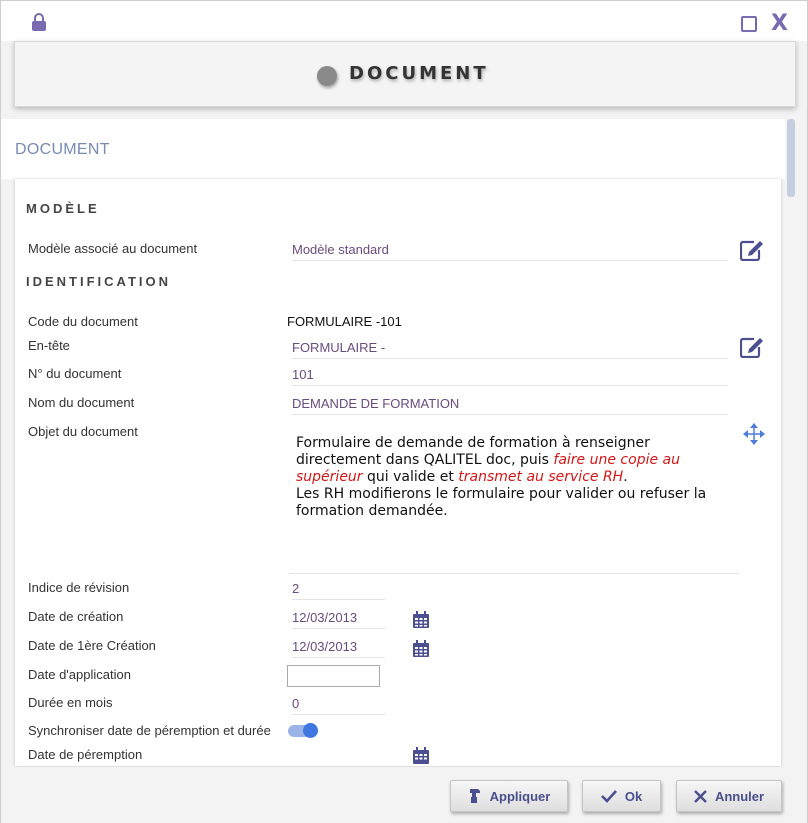  I want to click on divider, so click(514, 573).